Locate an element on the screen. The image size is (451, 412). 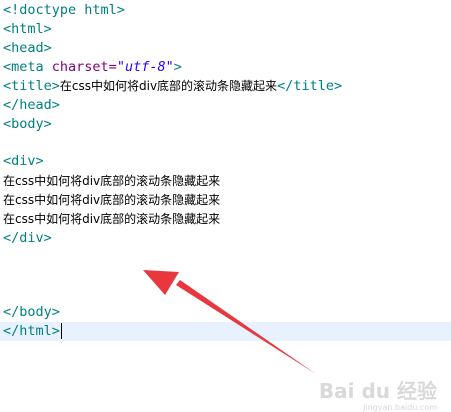
baidu-watermark: Bai du 经验 is located at coordinates (377, 391).